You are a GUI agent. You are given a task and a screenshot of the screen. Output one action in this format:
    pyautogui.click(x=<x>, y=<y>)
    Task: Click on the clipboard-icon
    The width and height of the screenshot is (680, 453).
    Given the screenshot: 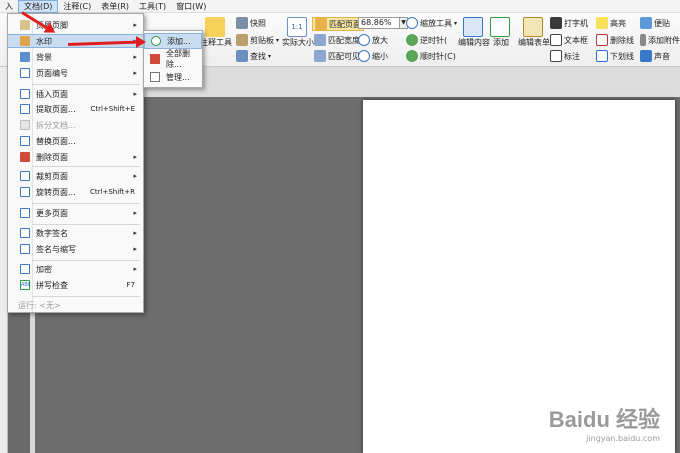 What is the action you would take?
    pyautogui.click(x=242, y=40)
    